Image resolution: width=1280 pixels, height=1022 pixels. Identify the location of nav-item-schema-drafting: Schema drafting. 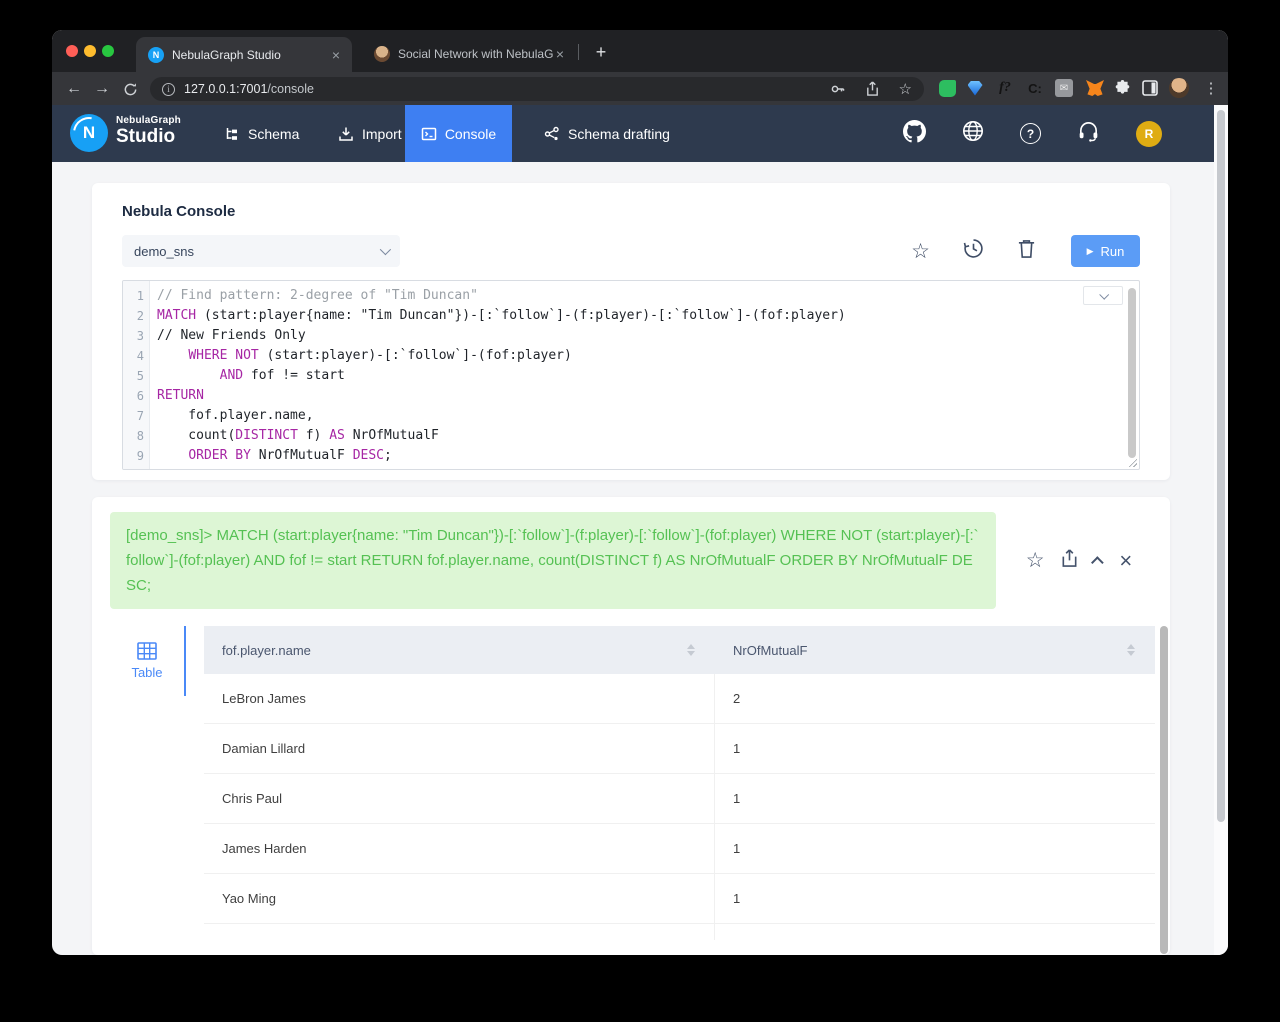
(607, 133).